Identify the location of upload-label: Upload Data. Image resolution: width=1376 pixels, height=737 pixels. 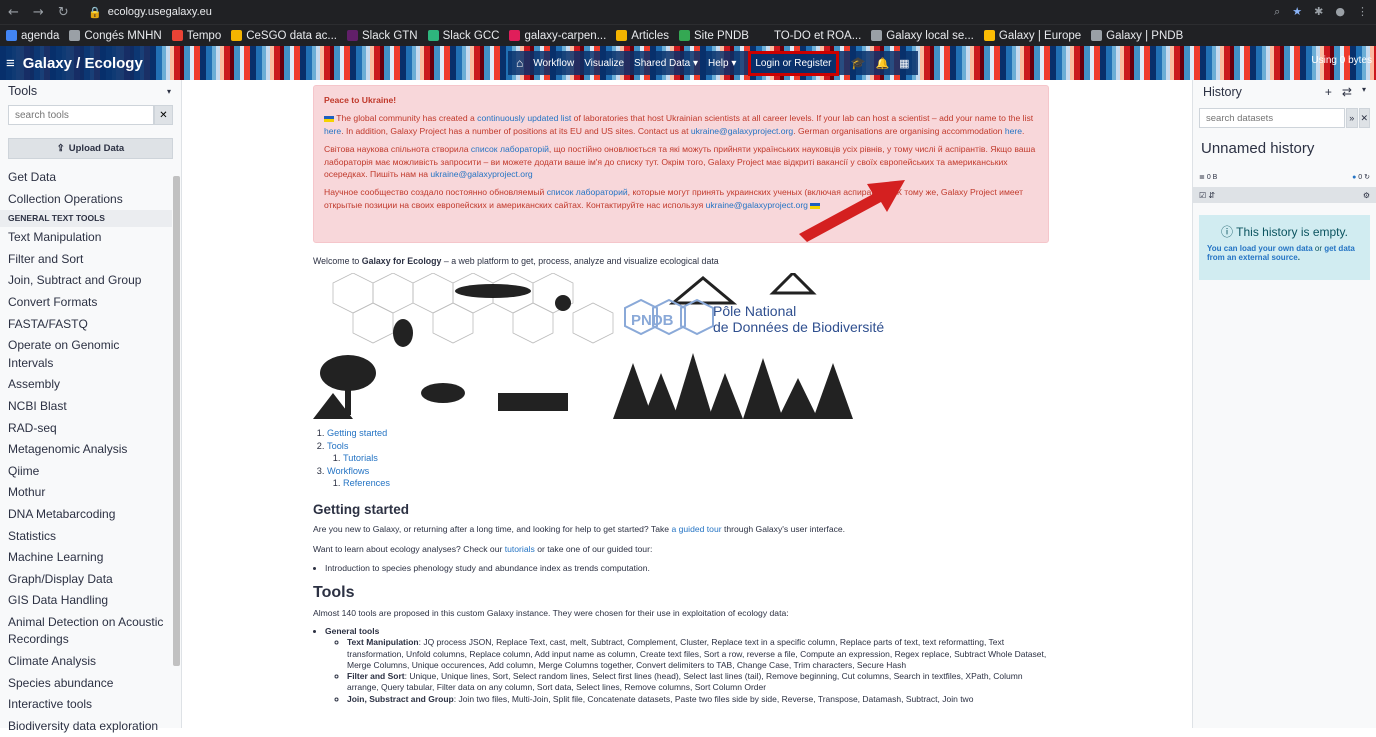
(96, 148).